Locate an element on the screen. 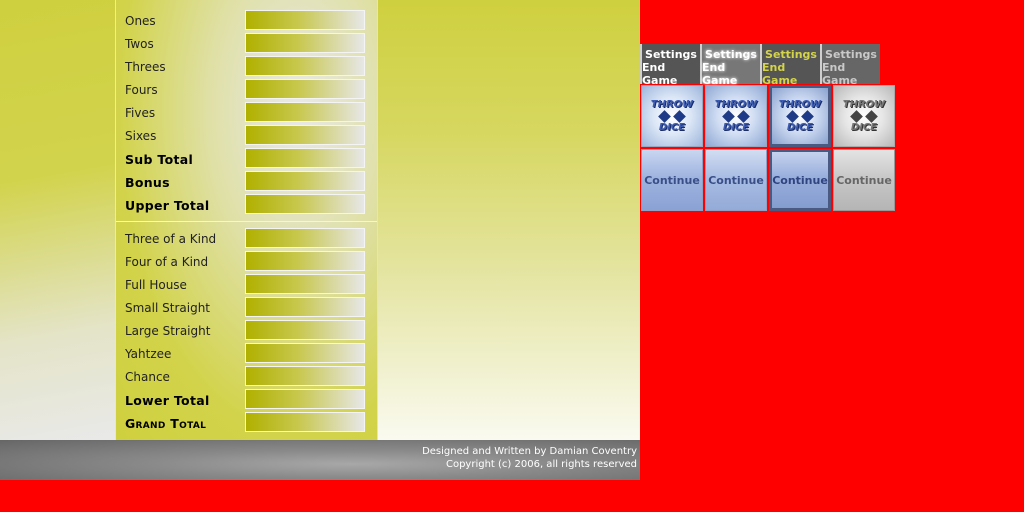  score-row-three-of-a-kind: Three of a Kind is located at coordinates (246, 238).